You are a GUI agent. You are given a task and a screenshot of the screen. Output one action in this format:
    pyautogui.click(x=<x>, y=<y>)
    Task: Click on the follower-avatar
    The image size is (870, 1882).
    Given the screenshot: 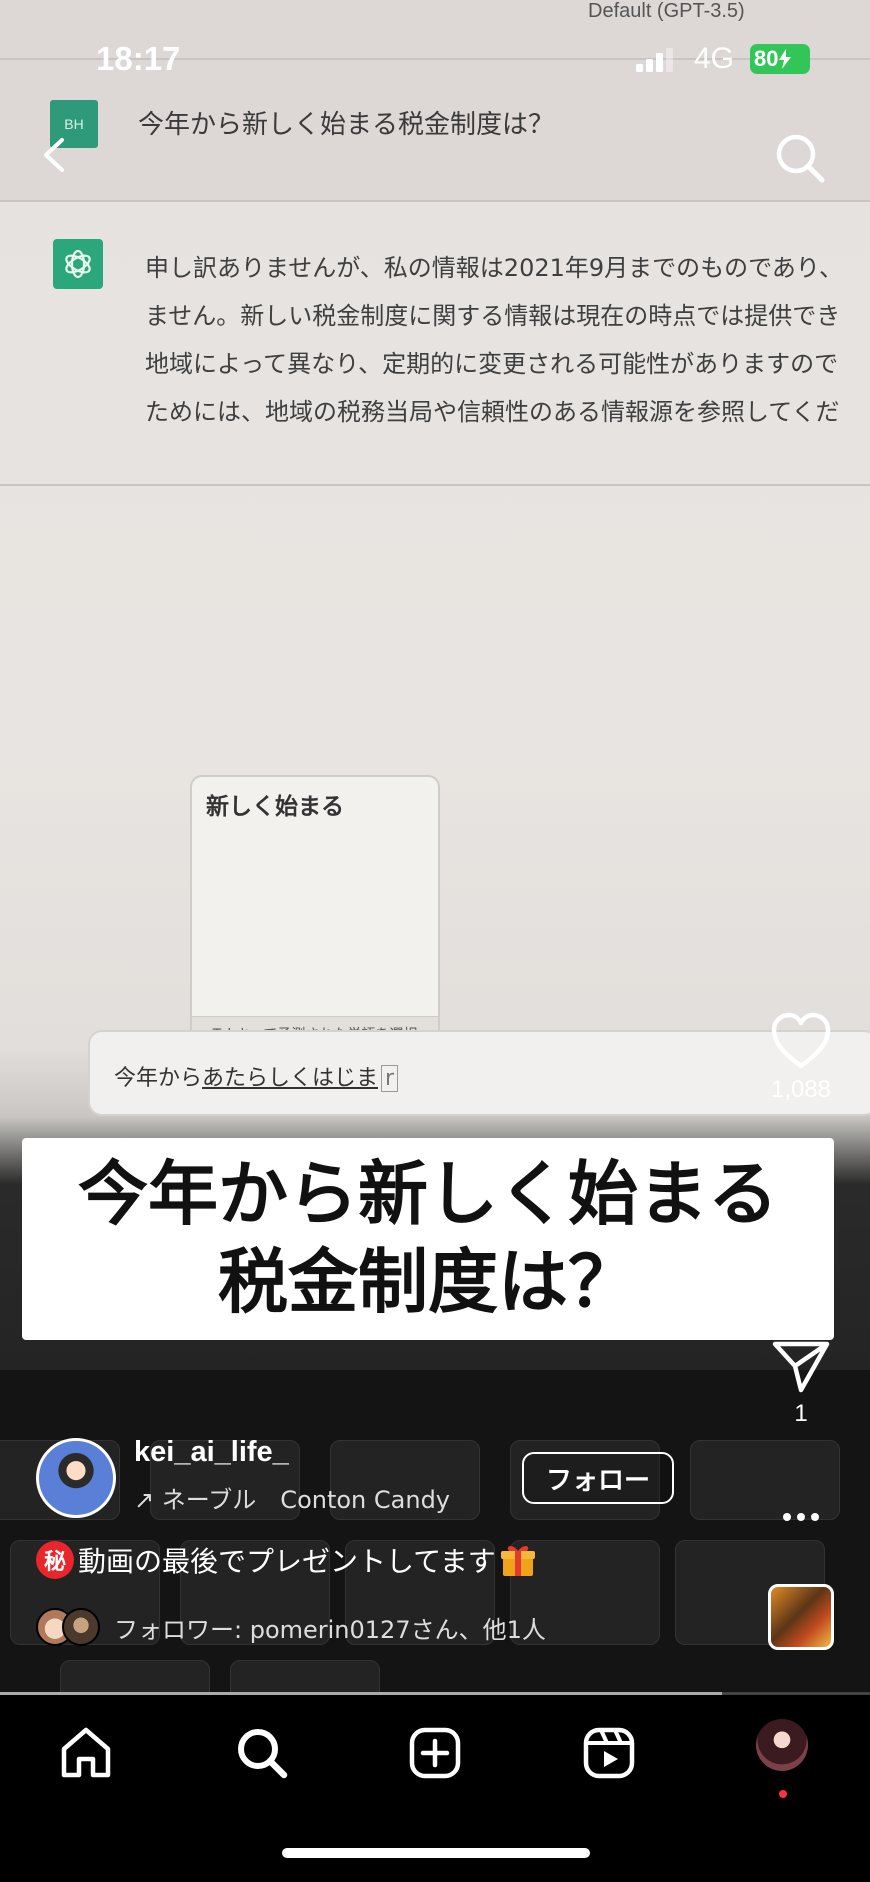 What is the action you would take?
    pyautogui.click(x=81, y=1627)
    